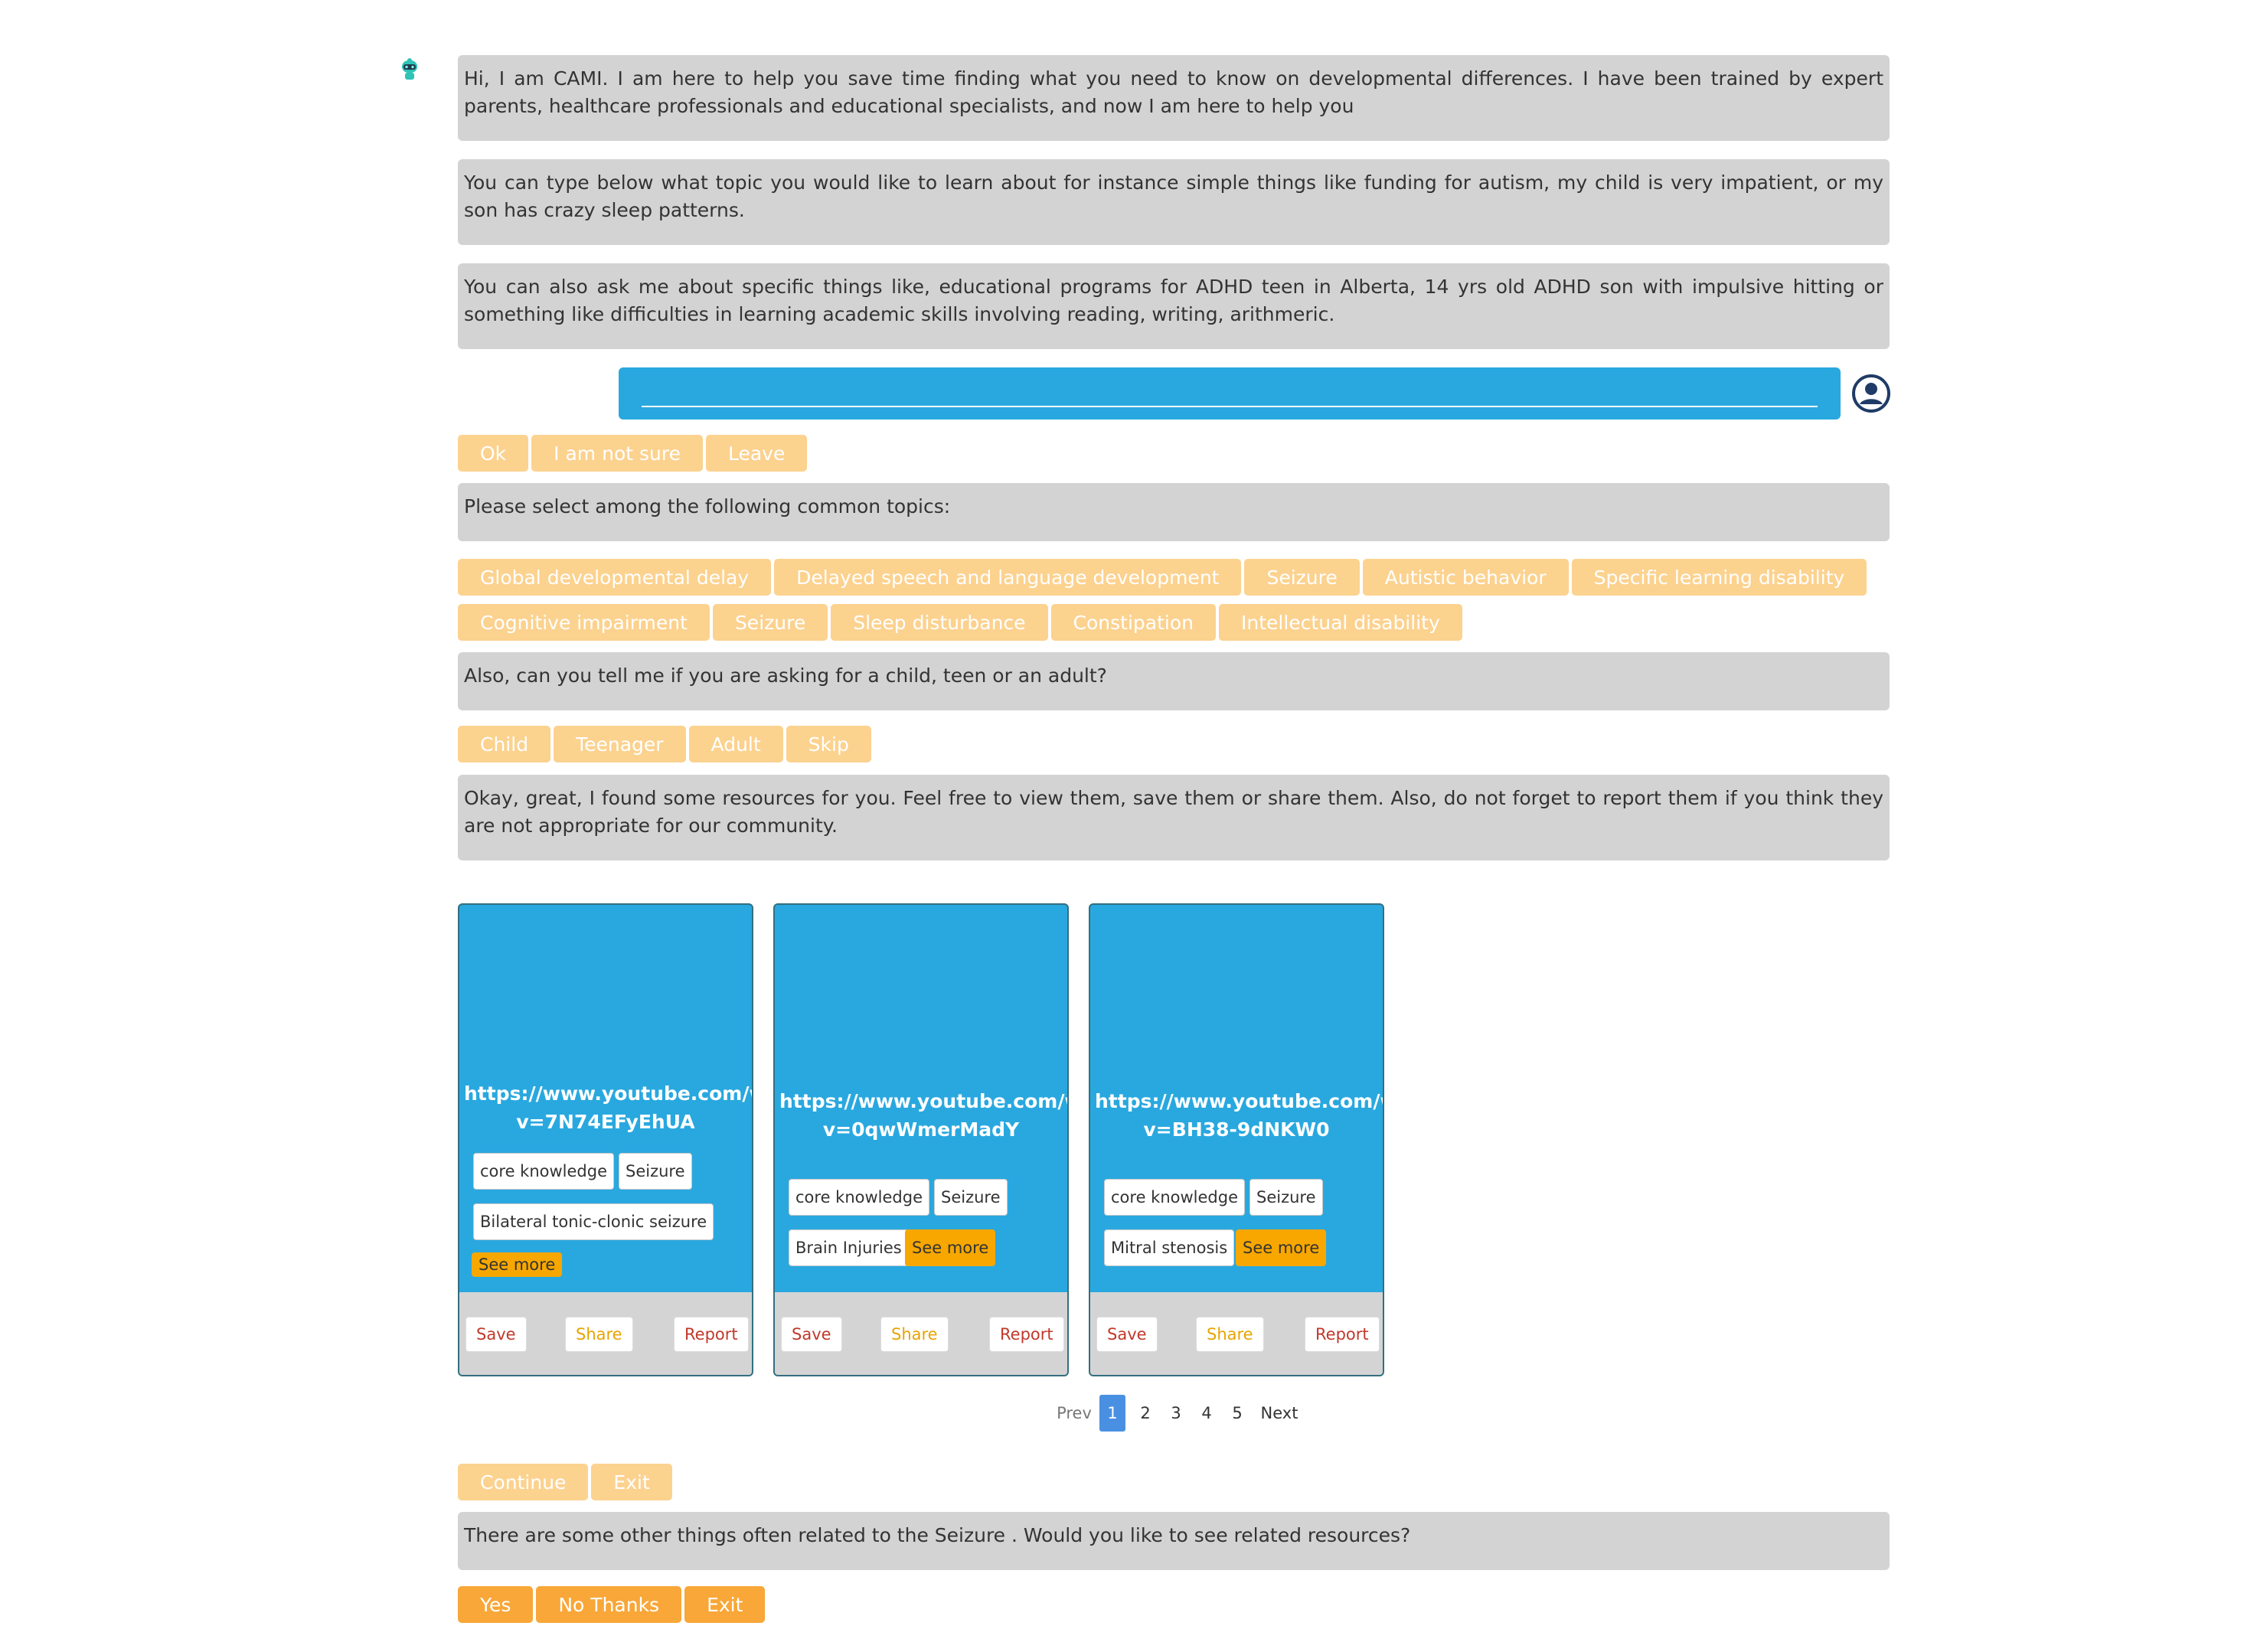  Describe the element at coordinates (620, 744) in the screenshot. I see `teenager-button: Teenager` at that location.